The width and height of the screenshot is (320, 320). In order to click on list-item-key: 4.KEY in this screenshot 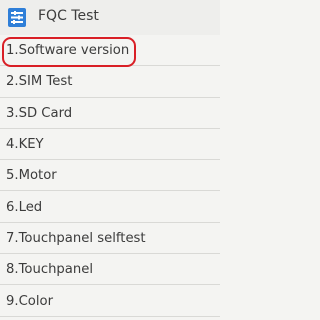, I will do `click(110, 145)`.